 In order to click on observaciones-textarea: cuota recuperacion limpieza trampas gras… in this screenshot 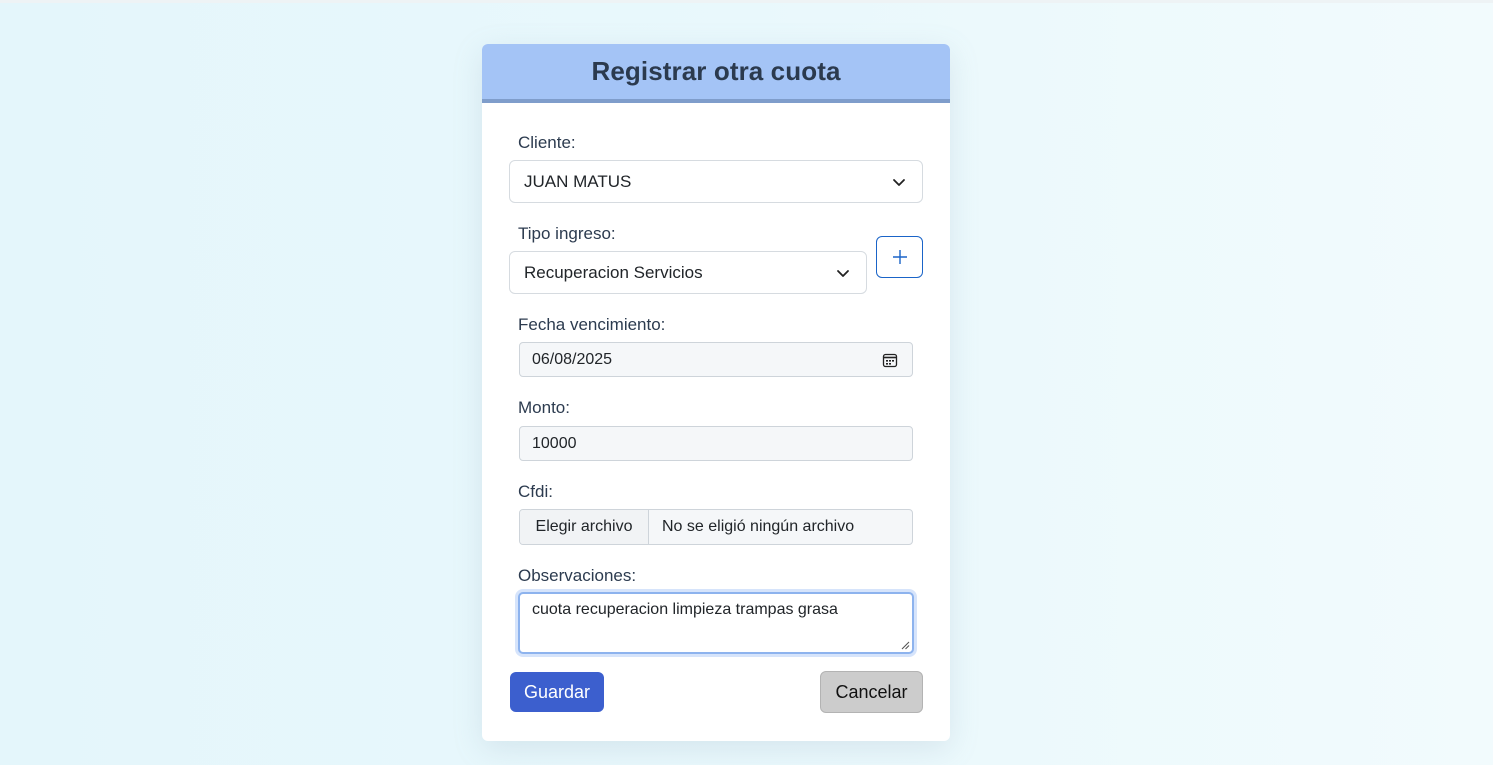, I will do `click(716, 623)`.